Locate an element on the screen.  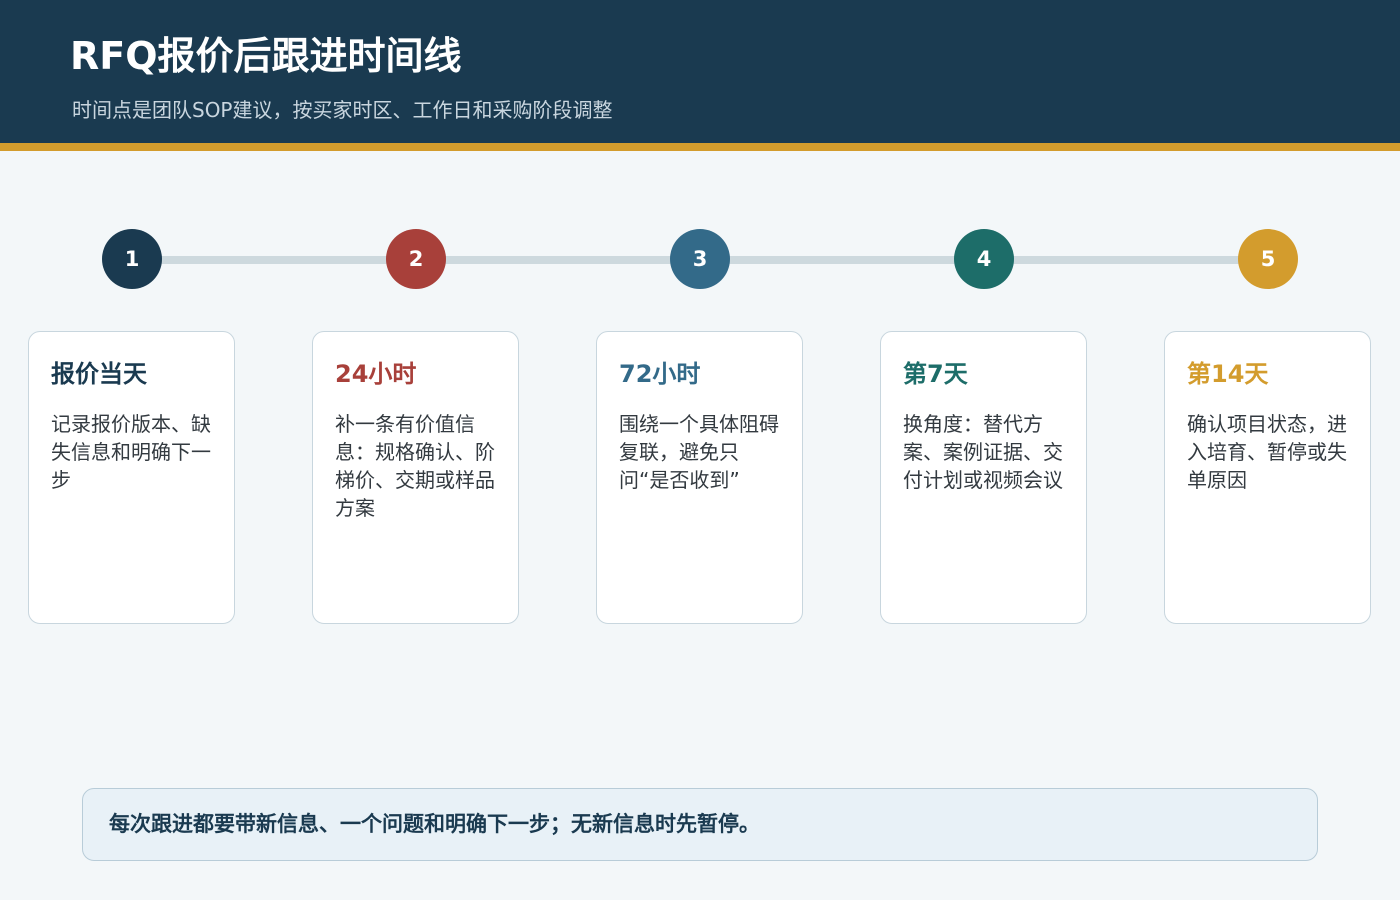
step-1-title: 报价当天 is located at coordinates (99, 374).